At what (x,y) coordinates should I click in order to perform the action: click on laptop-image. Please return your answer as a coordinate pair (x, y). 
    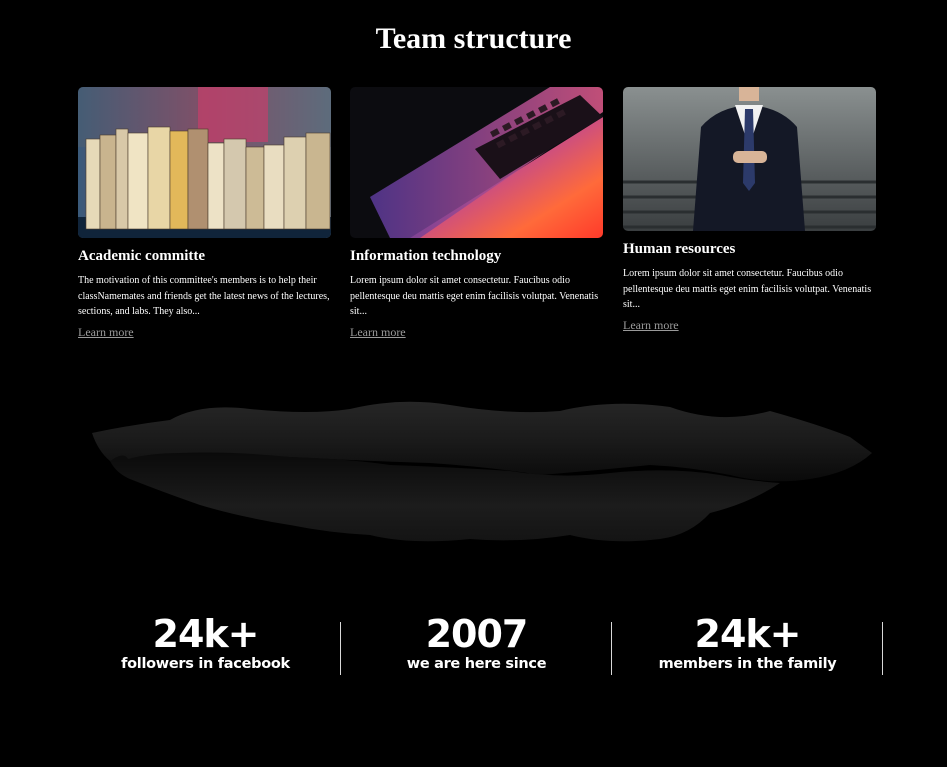
    Looking at the image, I should click on (476, 162).